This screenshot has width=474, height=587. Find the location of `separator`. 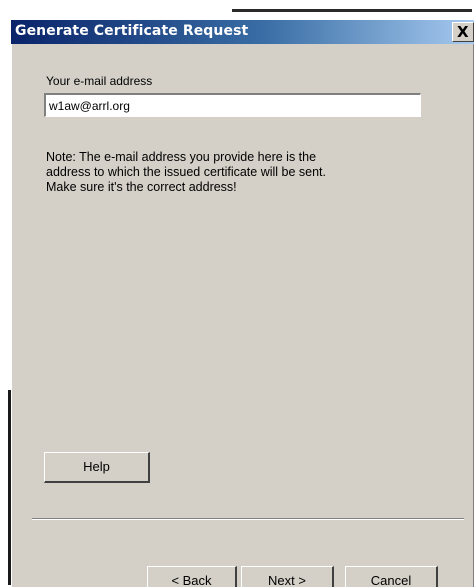

separator is located at coordinates (248, 519).